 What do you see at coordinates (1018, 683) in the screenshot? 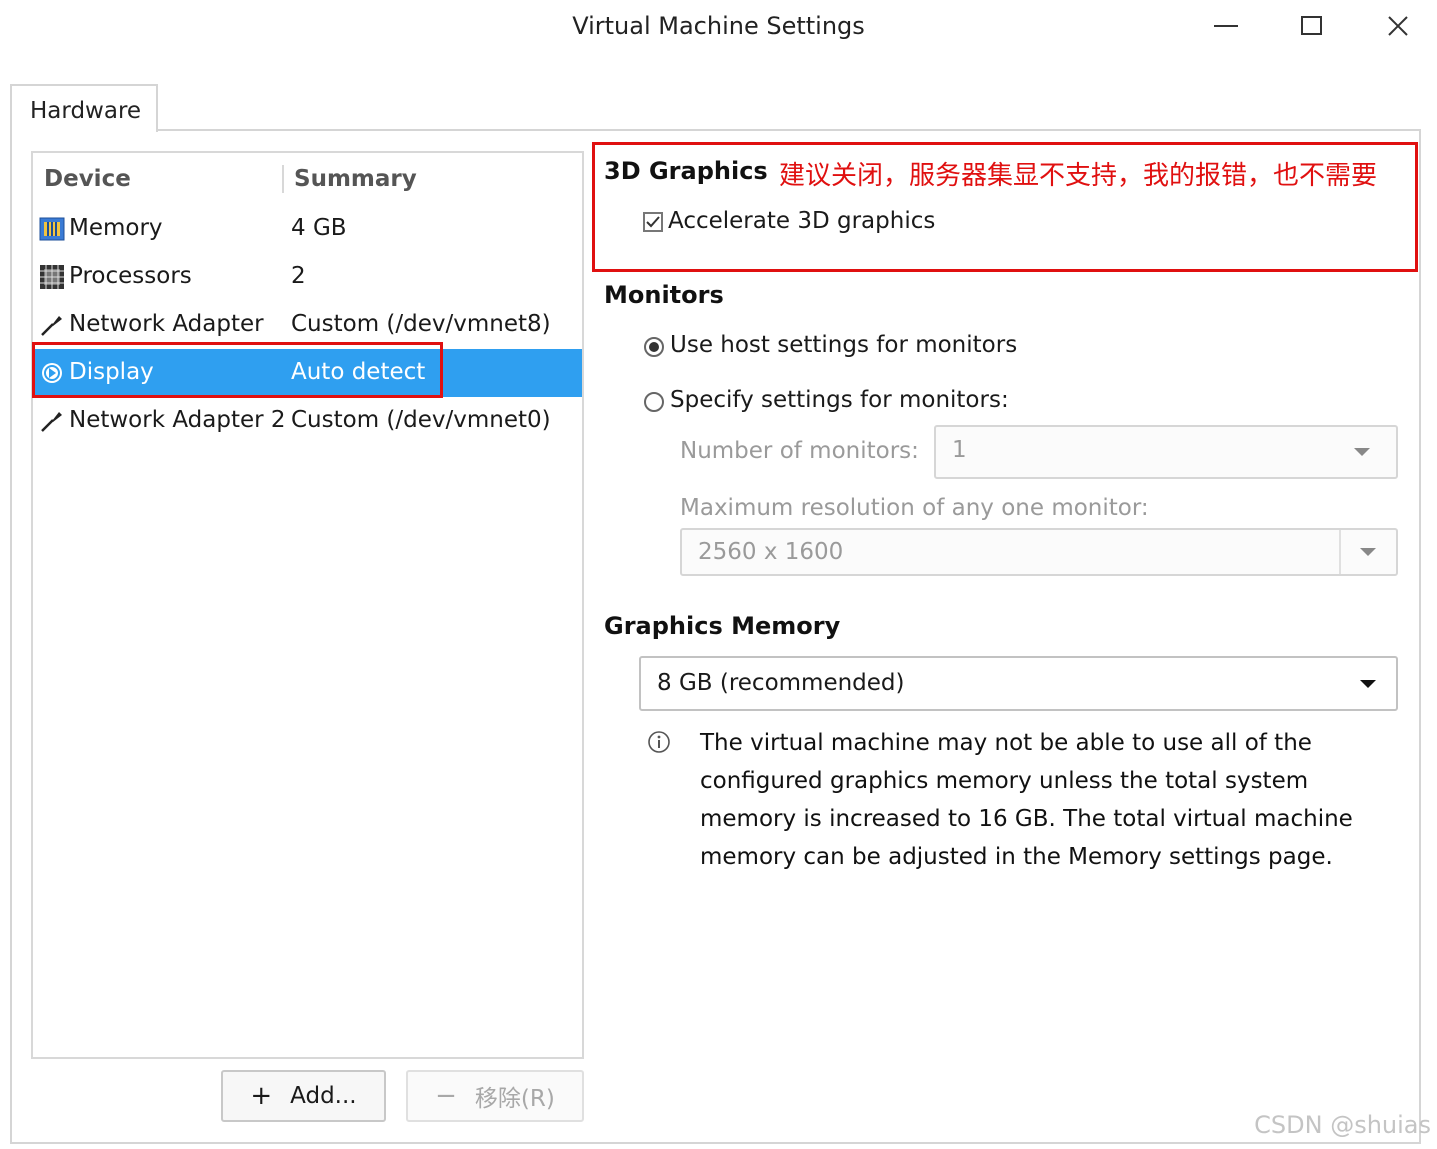
I see `graphics-memory-select: 8 GB (recommended)` at bounding box center [1018, 683].